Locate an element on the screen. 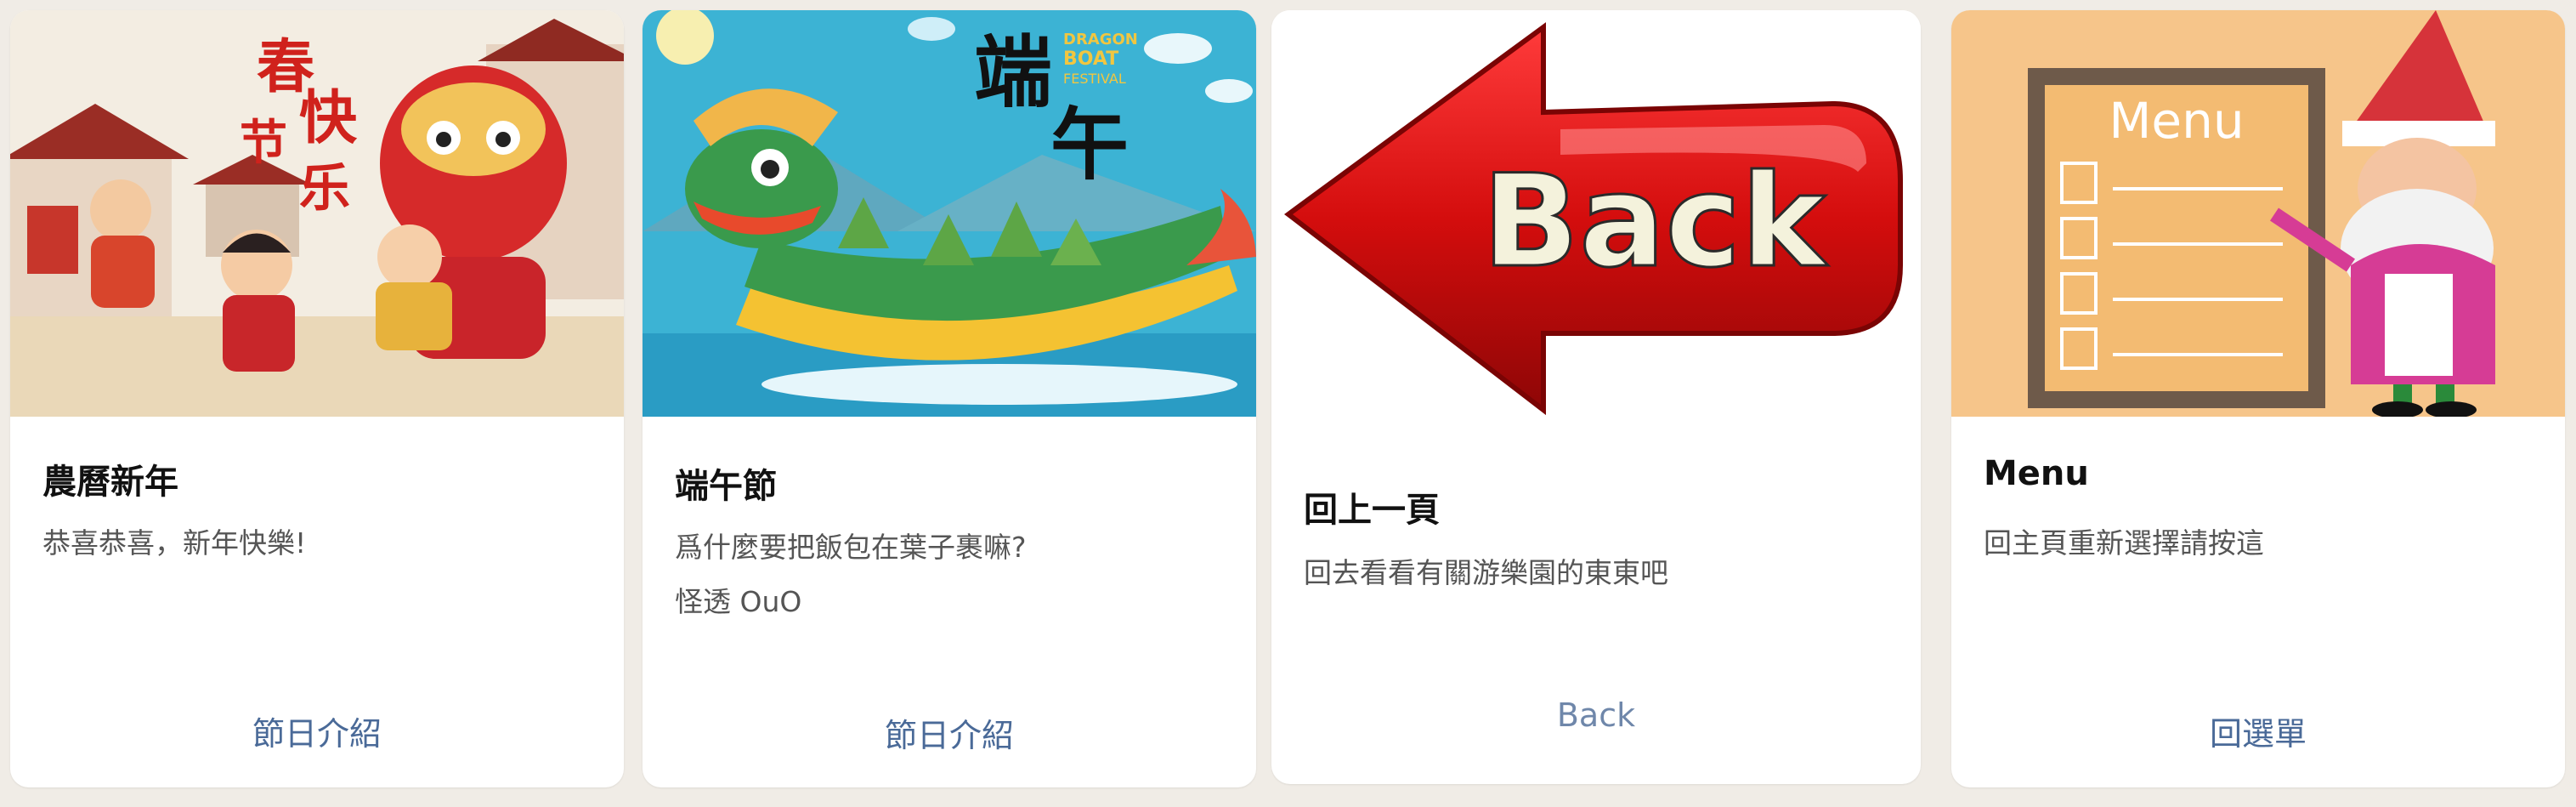  card-image-back-arrow: Back is located at coordinates (1596, 231).